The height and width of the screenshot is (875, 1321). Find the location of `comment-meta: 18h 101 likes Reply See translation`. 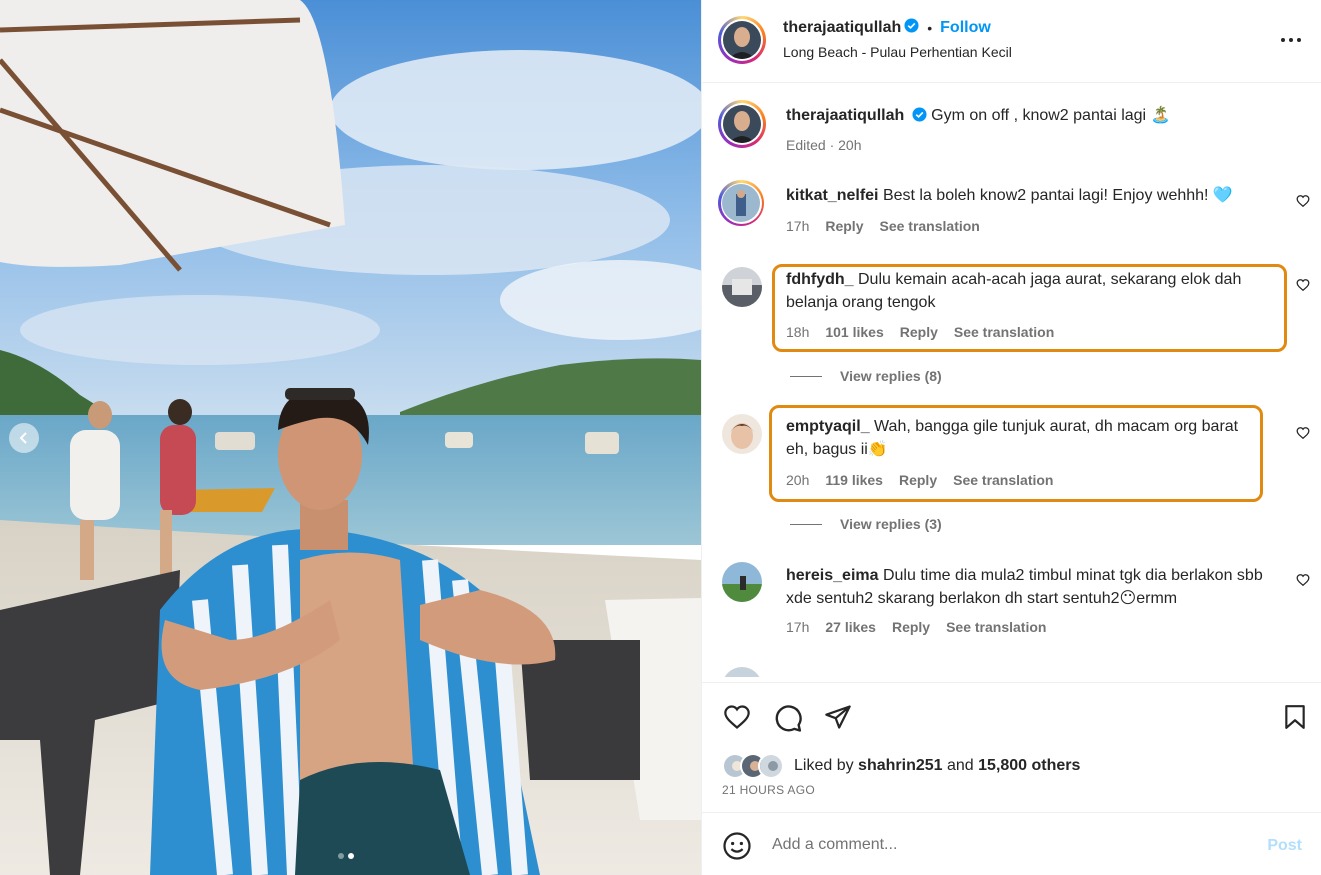

comment-meta: 18h 101 likes Reply See translation is located at coordinates (920, 332).